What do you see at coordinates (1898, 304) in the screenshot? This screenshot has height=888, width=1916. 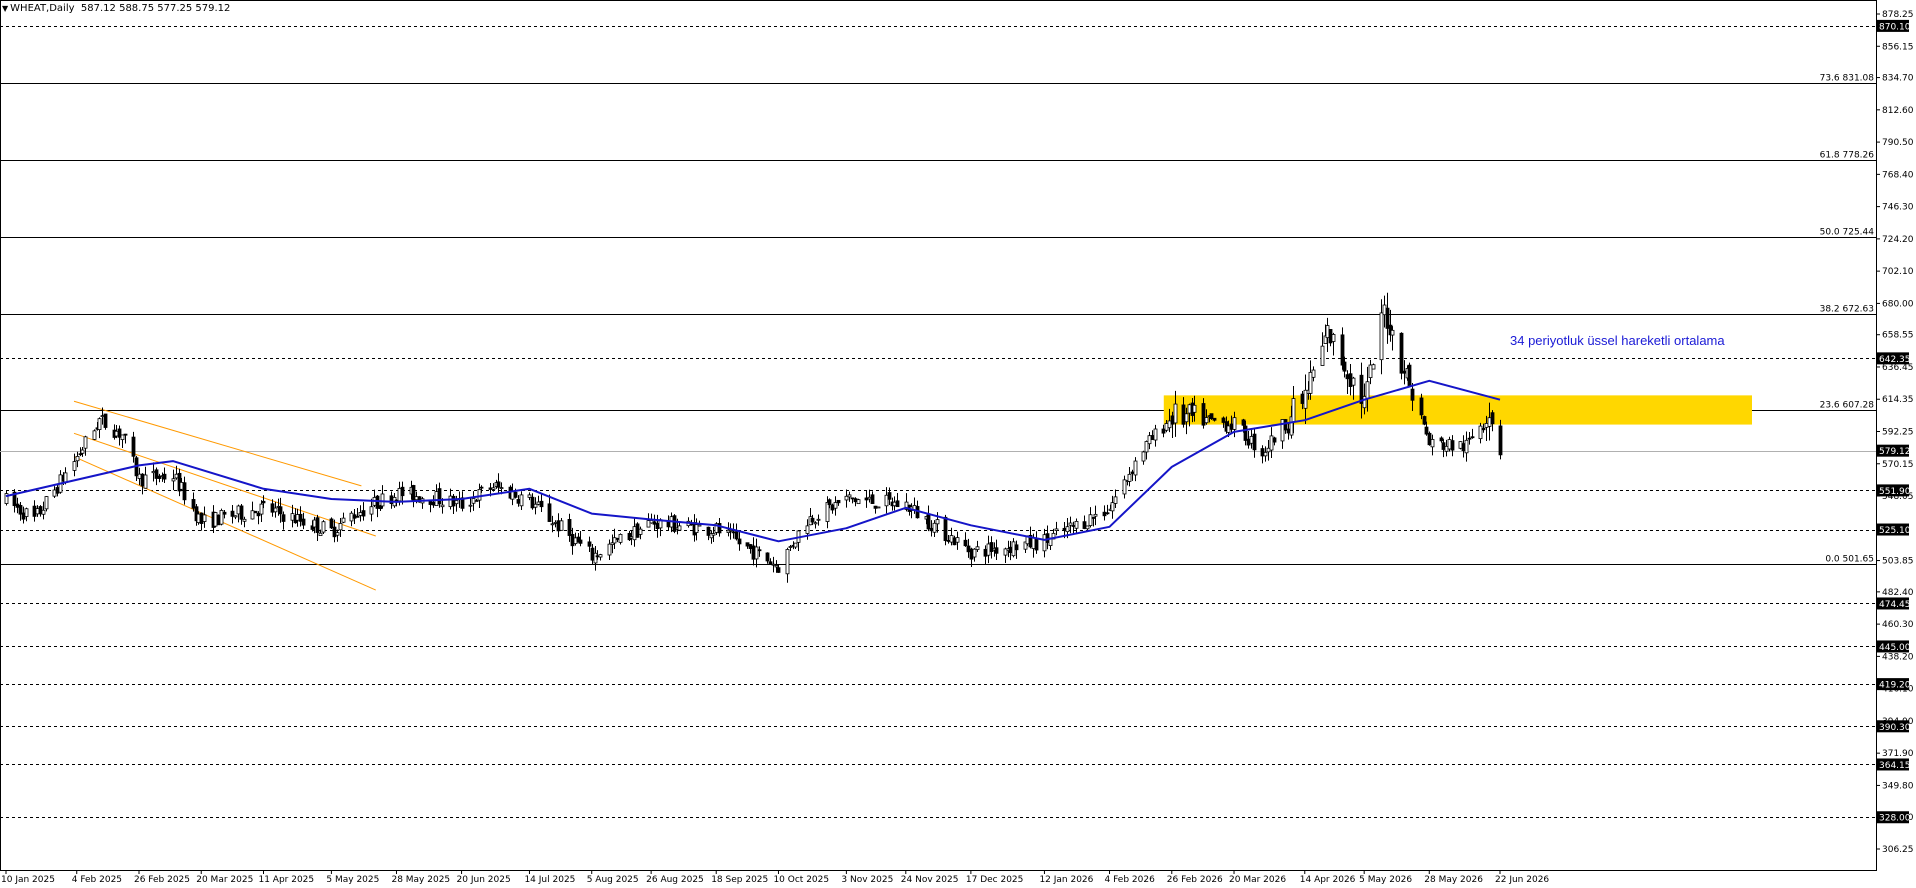 I see `price-tick-label: 680.00` at bounding box center [1898, 304].